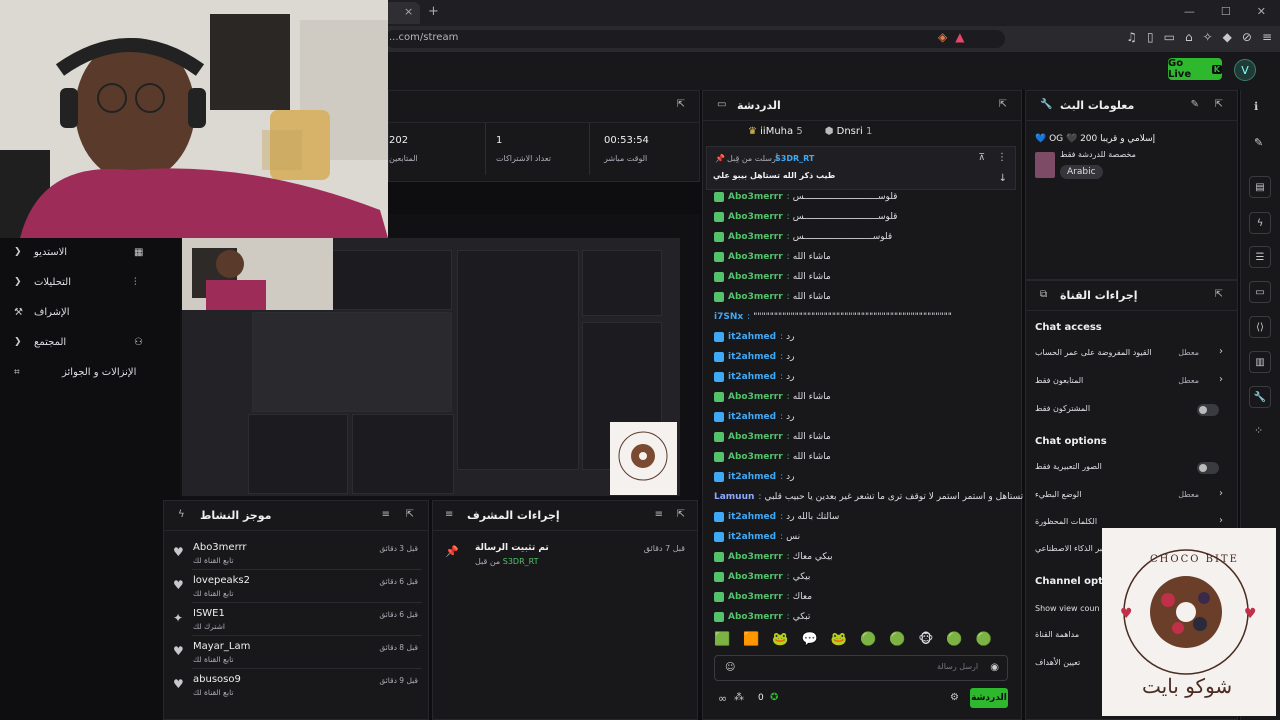 The width and height of the screenshot is (1280, 720). Describe the element at coordinates (80, 282) in the screenshot. I see `sidebar-item-analytics: ❯ التحليلات ⫶` at that location.